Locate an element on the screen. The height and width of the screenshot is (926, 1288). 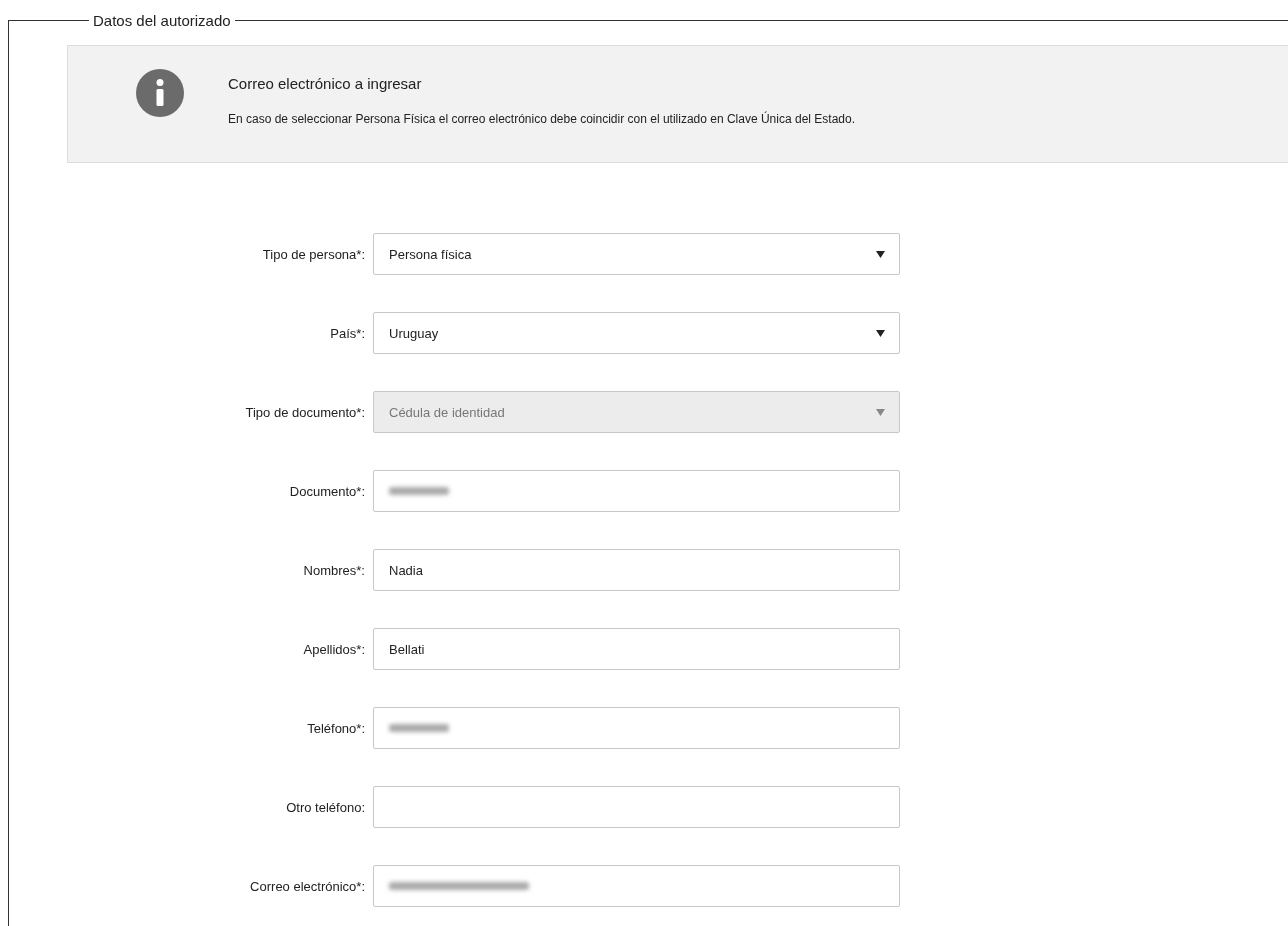
field-label: Tipo de persona*: is located at coordinates (313, 254).